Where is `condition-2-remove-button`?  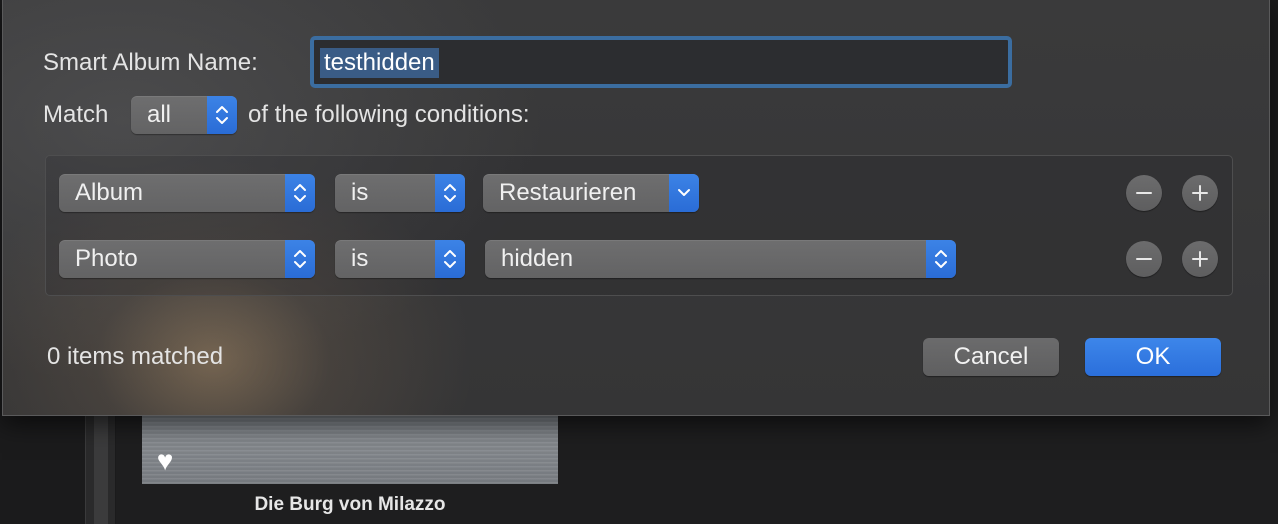 condition-2-remove-button is located at coordinates (1144, 259).